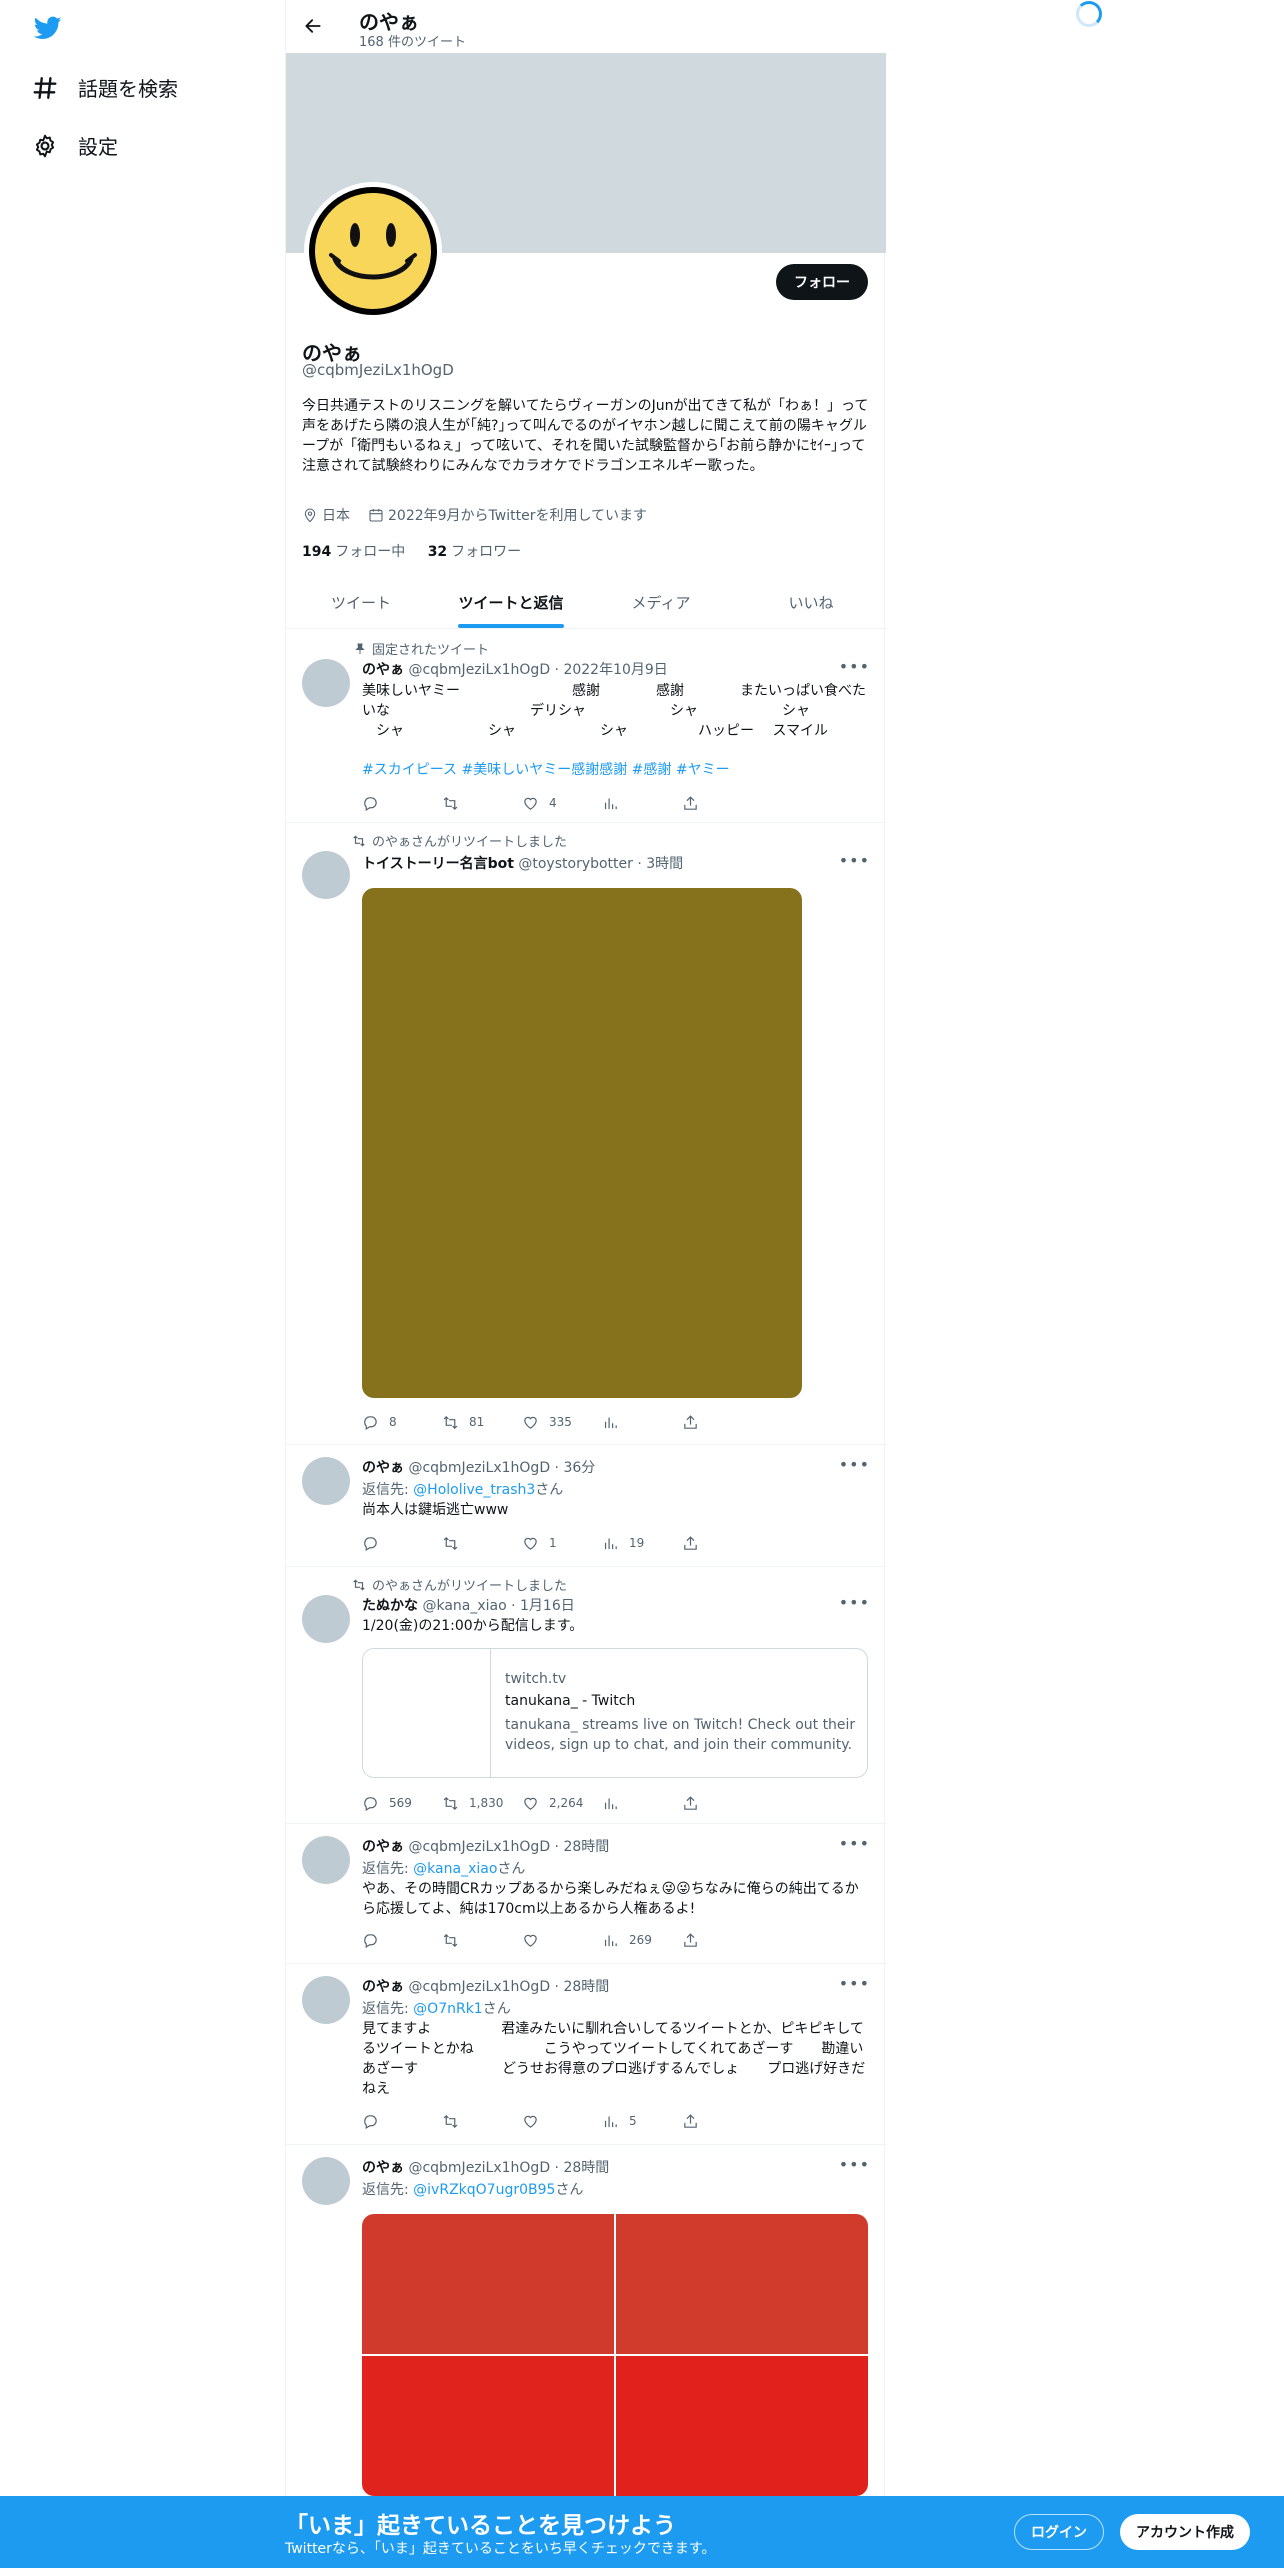 This screenshot has height=2568, width=1284. I want to click on reply-prefix: 返信先:, so click(388, 2190).